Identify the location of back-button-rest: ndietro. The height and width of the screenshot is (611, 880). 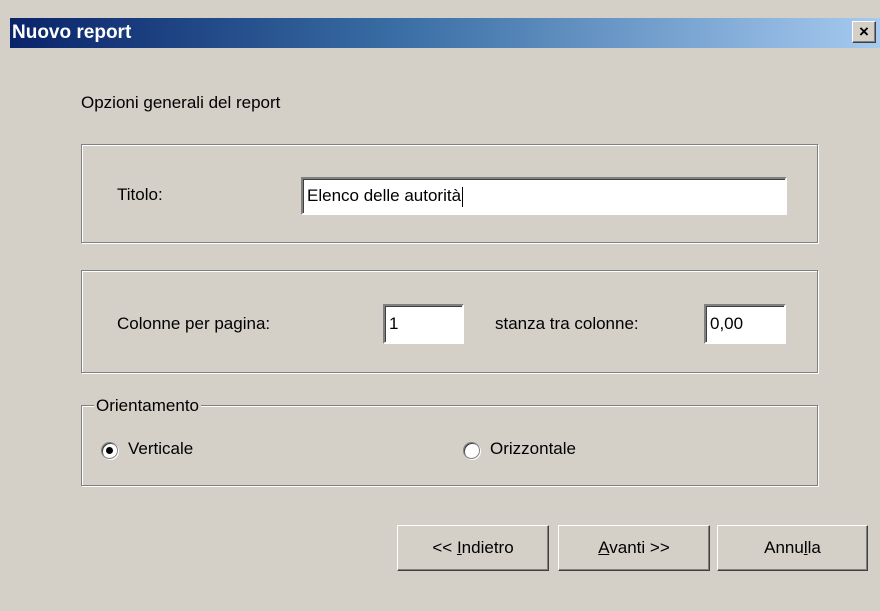
(487, 547).